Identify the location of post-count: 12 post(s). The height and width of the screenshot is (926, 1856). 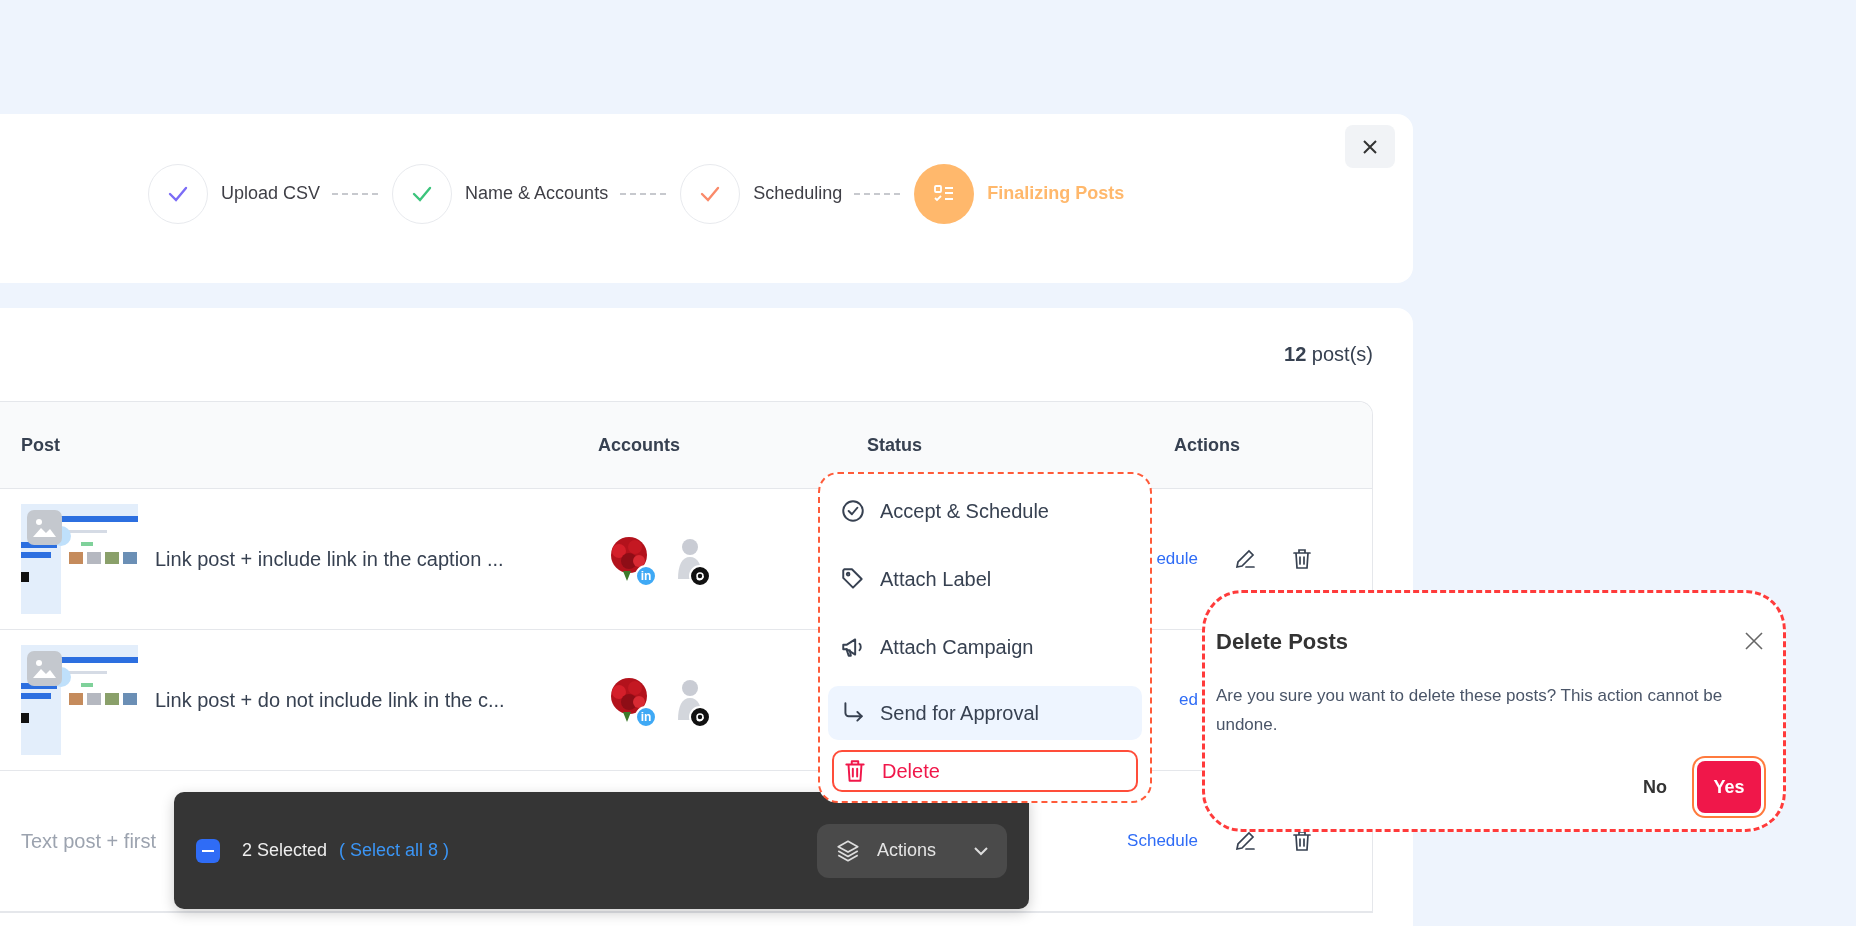
(1328, 354).